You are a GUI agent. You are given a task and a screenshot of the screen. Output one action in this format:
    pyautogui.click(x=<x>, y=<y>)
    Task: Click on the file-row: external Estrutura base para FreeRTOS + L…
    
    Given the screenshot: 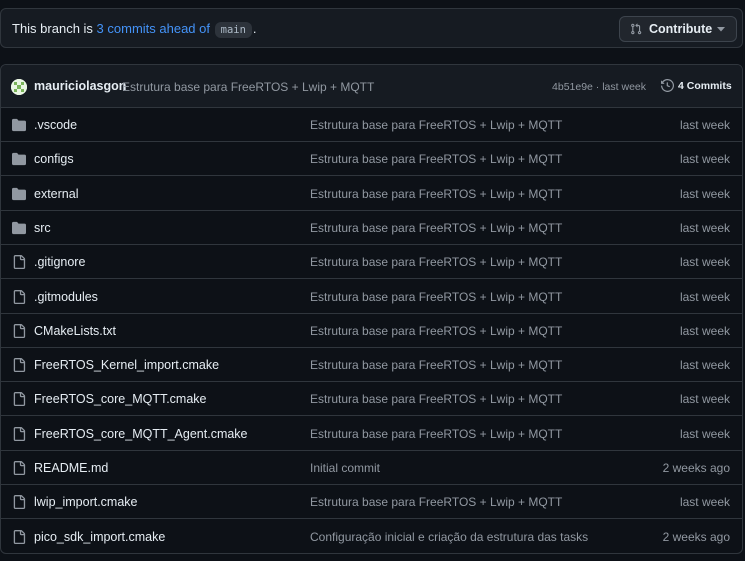 What is the action you would take?
    pyautogui.click(x=371, y=194)
    